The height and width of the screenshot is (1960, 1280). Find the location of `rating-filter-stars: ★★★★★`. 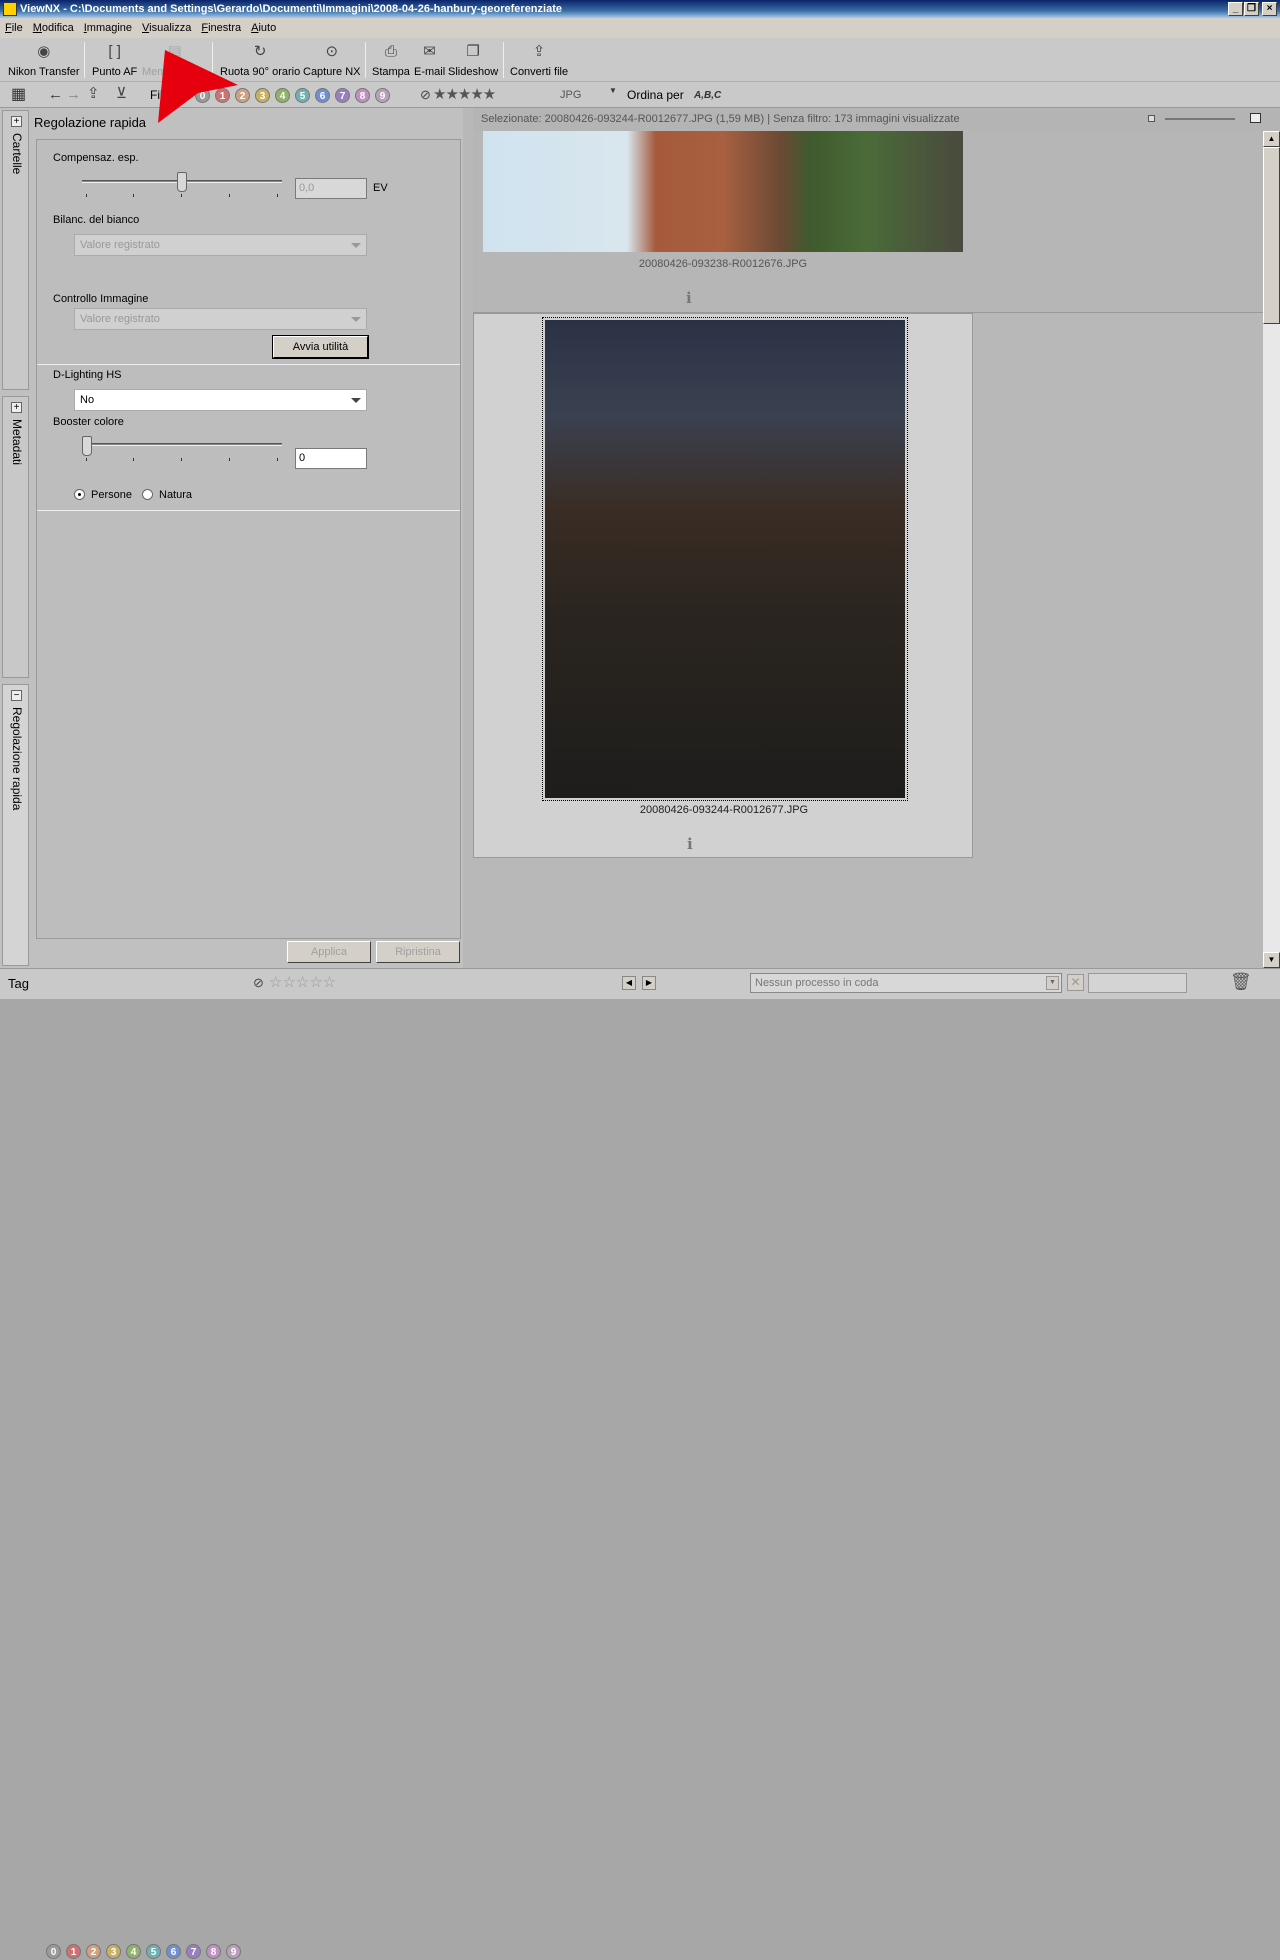

rating-filter-stars: ★★★★★ is located at coordinates (464, 94).